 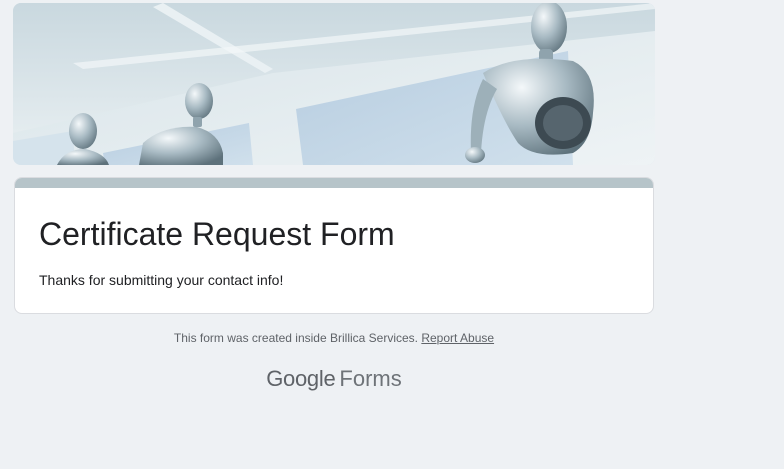 What do you see at coordinates (457, 338) in the screenshot?
I see `report-abuse-link: Report Abuse` at bounding box center [457, 338].